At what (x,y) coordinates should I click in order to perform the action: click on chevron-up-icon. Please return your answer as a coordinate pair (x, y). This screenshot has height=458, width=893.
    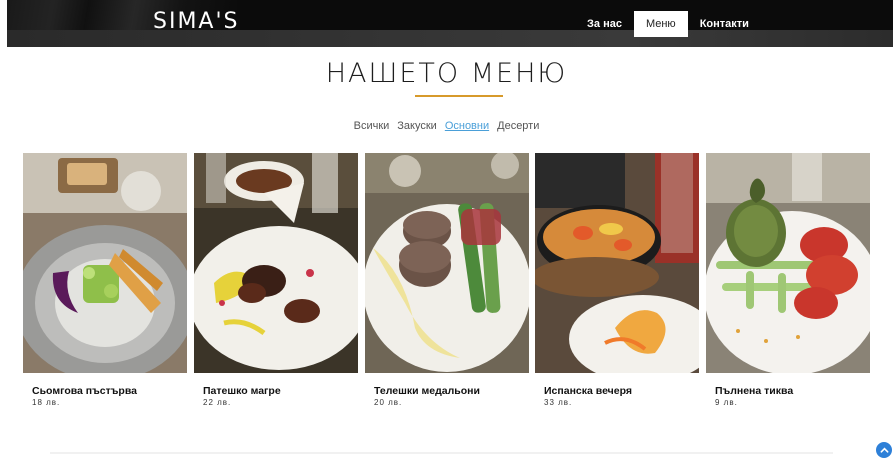
    Looking at the image, I should click on (884, 450).